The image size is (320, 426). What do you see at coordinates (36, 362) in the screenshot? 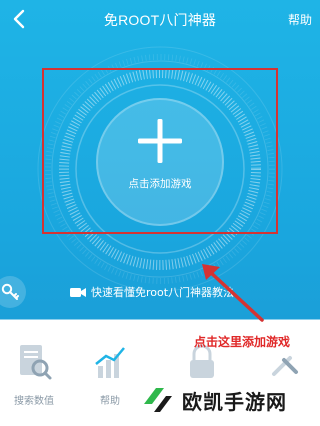
I see `search-document-icon` at bounding box center [36, 362].